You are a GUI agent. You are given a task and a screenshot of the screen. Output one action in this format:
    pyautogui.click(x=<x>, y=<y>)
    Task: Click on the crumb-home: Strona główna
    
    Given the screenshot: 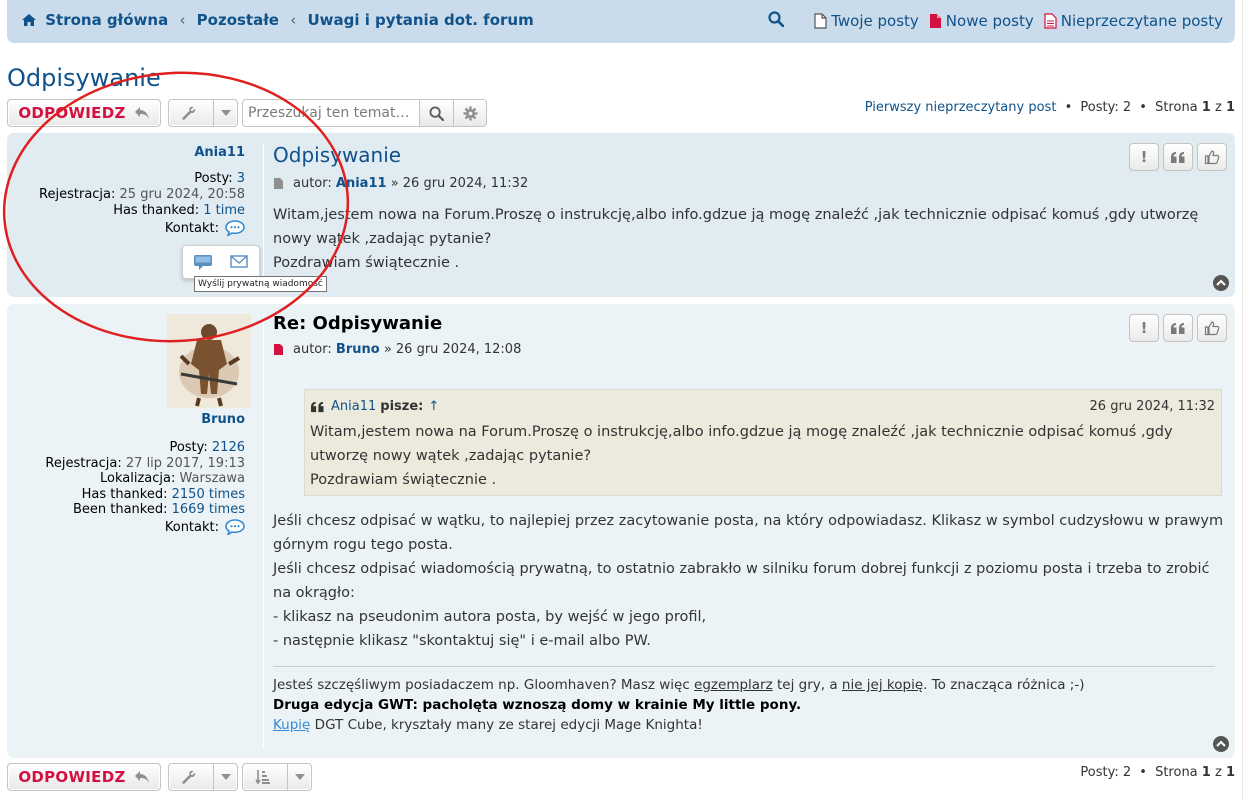 What is the action you would take?
    pyautogui.click(x=106, y=20)
    